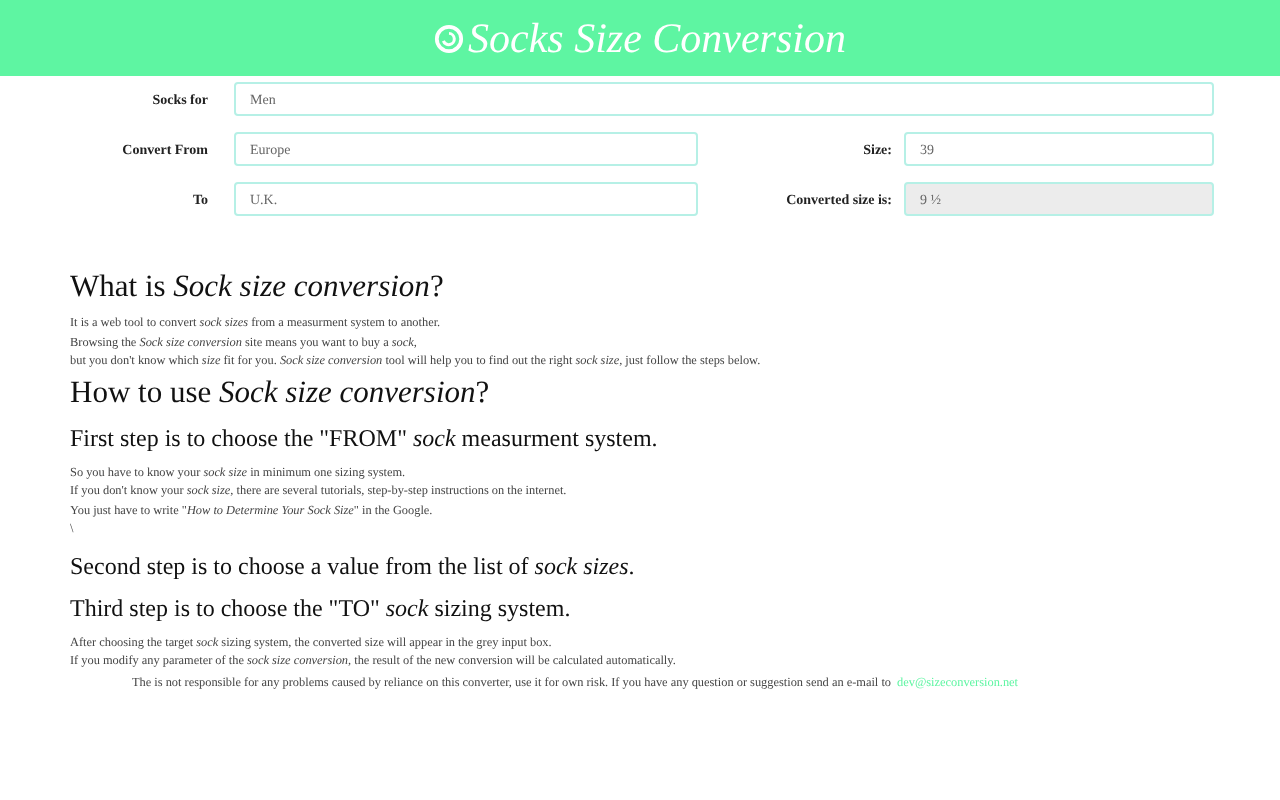 Image resolution: width=1280 pixels, height=800 pixels. Describe the element at coordinates (449, 38) in the screenshot. I see `logo-icon` at that location.